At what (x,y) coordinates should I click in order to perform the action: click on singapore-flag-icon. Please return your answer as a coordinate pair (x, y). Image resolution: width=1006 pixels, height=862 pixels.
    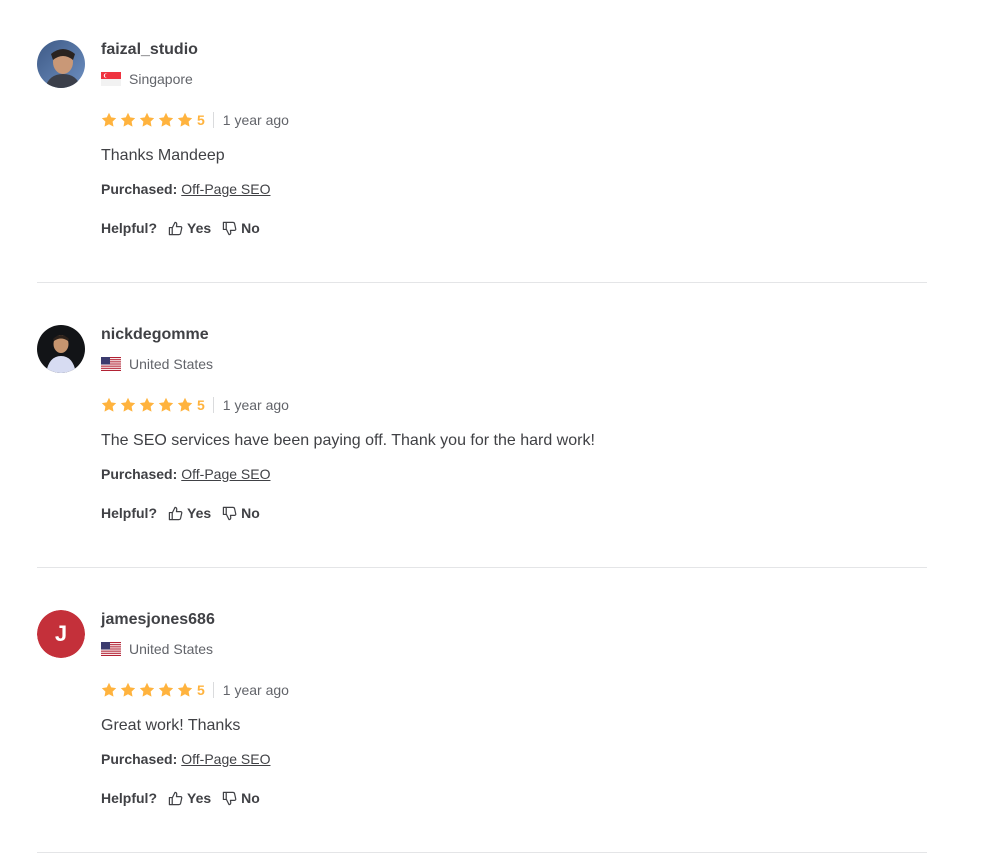
    Looking at the image, I should click on (111, 79).